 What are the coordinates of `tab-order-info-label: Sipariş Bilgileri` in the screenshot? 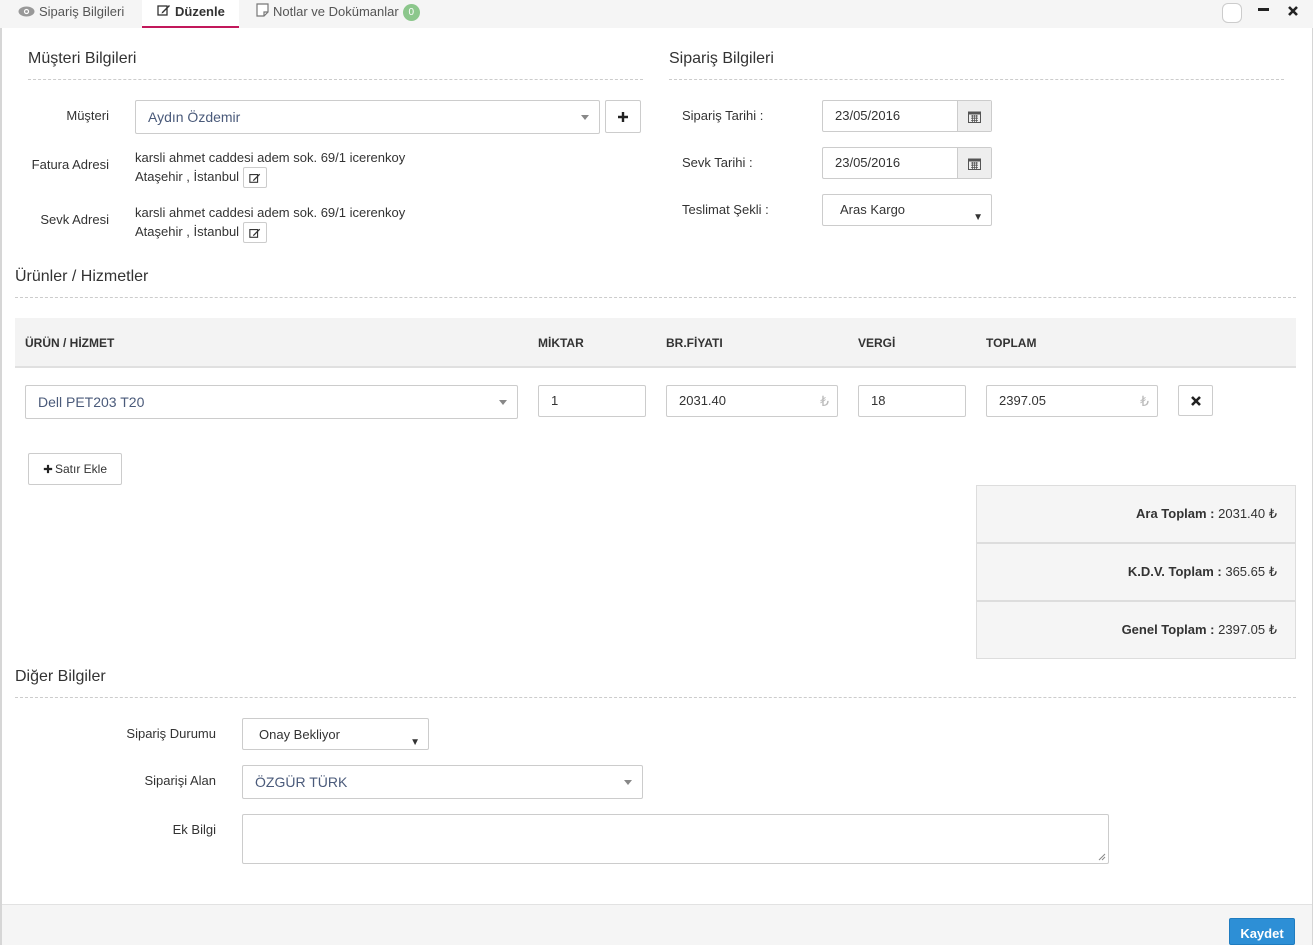 It's located at (82, 11).